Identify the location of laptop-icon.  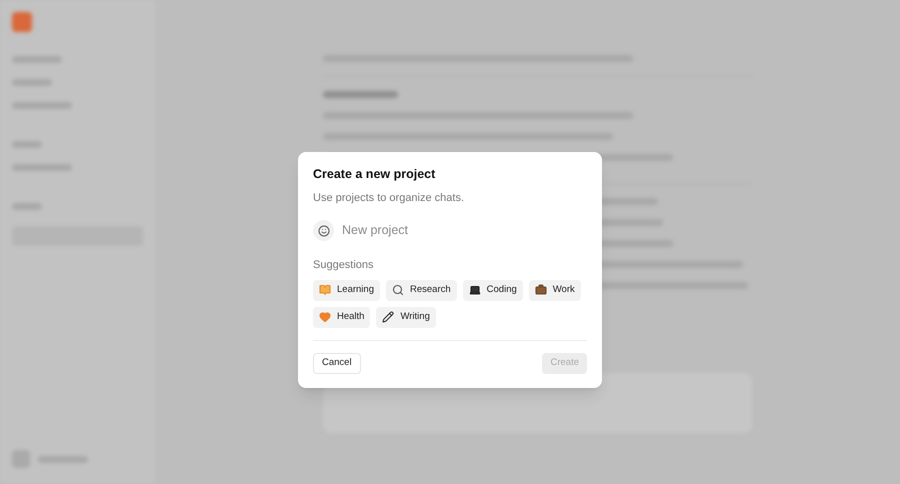
(474, 290).